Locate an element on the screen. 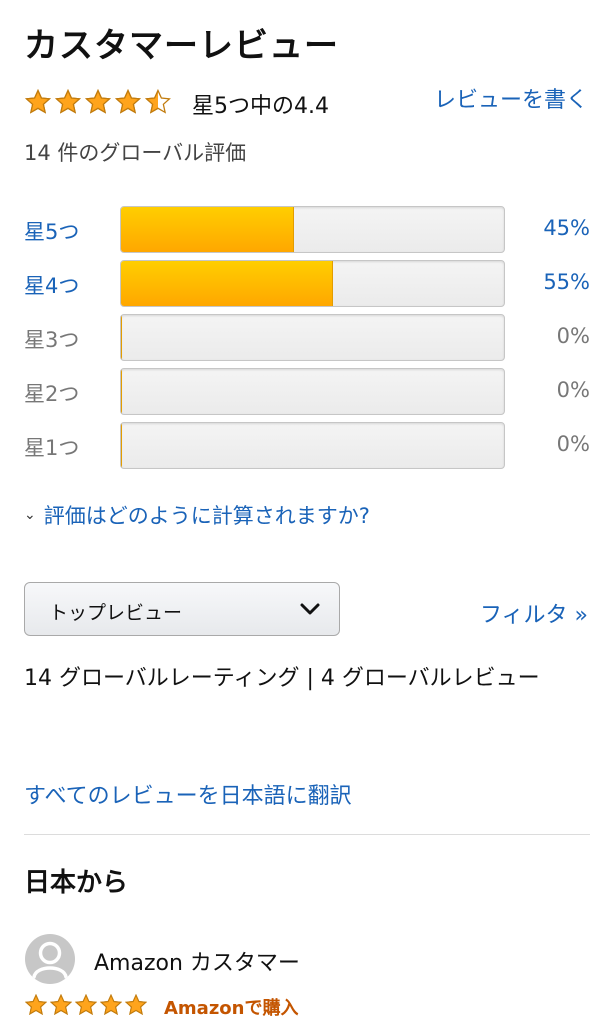 The width and height of the screenshot is (614, 1024). sort-dropdown: トップレビュー is located at coordinates (182, 609).